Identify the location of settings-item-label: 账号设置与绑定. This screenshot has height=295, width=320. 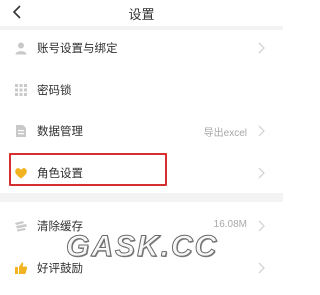
(77, 49).